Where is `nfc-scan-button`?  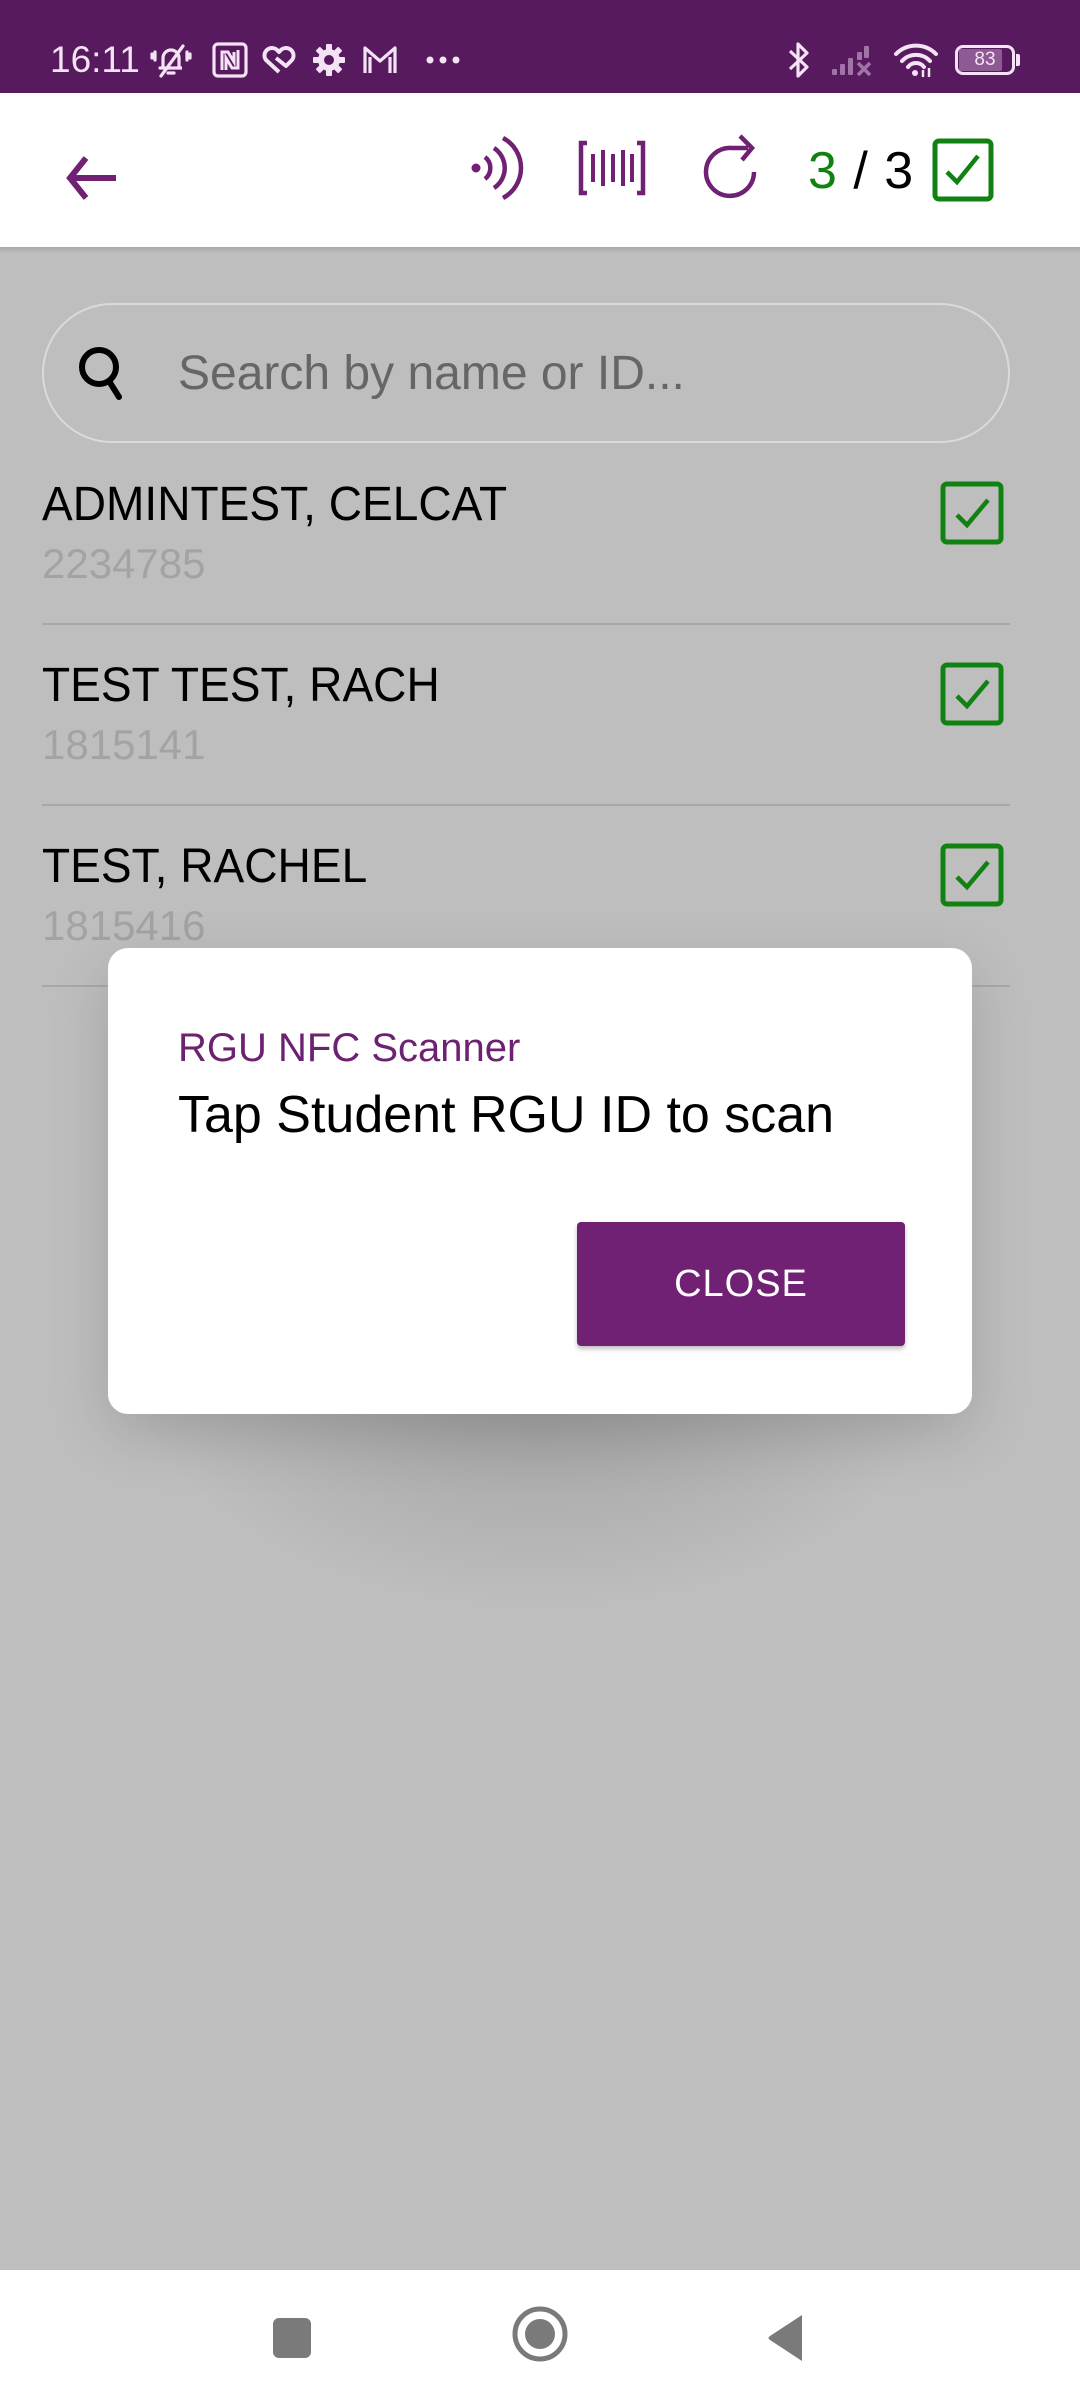
nfc-scan-button is located at coordinates (497, 170).